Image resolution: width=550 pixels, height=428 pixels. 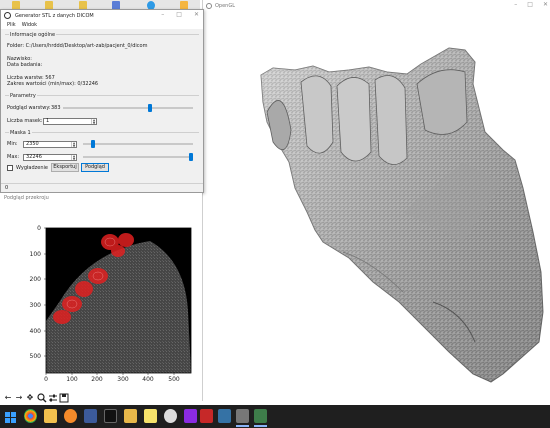 What do you see at coordinates (206, 416) in the screenshot?
I see `app-icon-red` at bounding box center [206, 416].